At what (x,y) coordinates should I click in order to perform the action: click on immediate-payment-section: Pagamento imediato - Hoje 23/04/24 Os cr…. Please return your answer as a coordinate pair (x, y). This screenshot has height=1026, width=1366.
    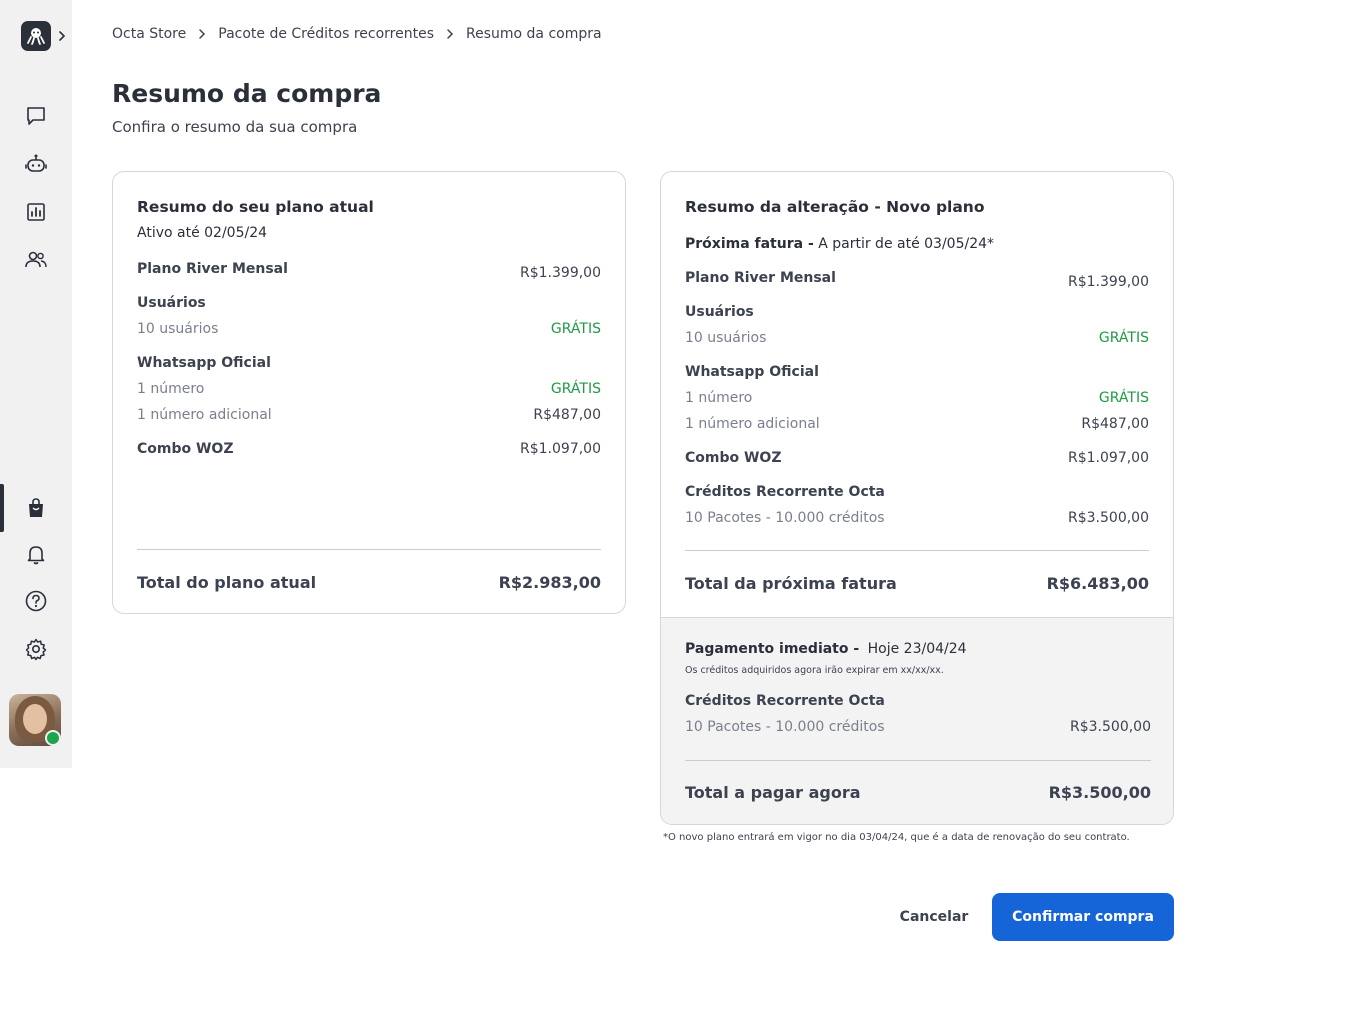
    Looking at the image, I should click on (917, 720).